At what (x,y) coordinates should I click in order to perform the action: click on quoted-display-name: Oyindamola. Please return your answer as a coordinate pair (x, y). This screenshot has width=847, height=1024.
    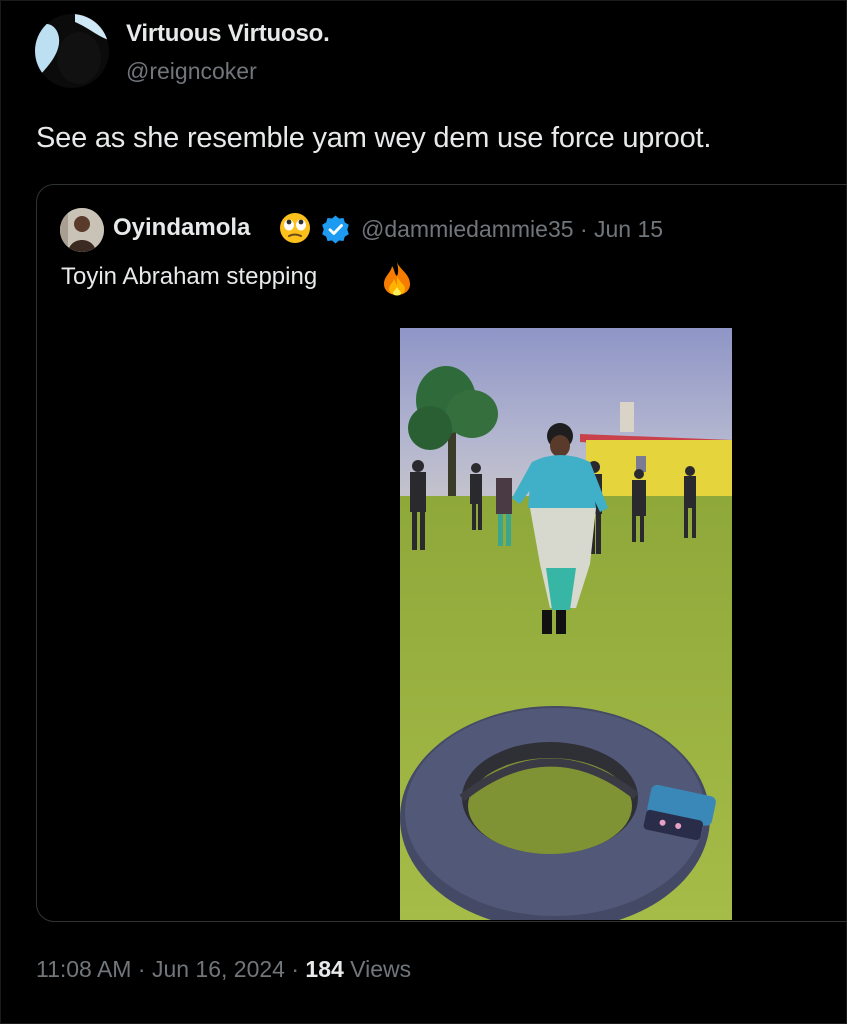
    Looking at the image, I should click on (181, 228).